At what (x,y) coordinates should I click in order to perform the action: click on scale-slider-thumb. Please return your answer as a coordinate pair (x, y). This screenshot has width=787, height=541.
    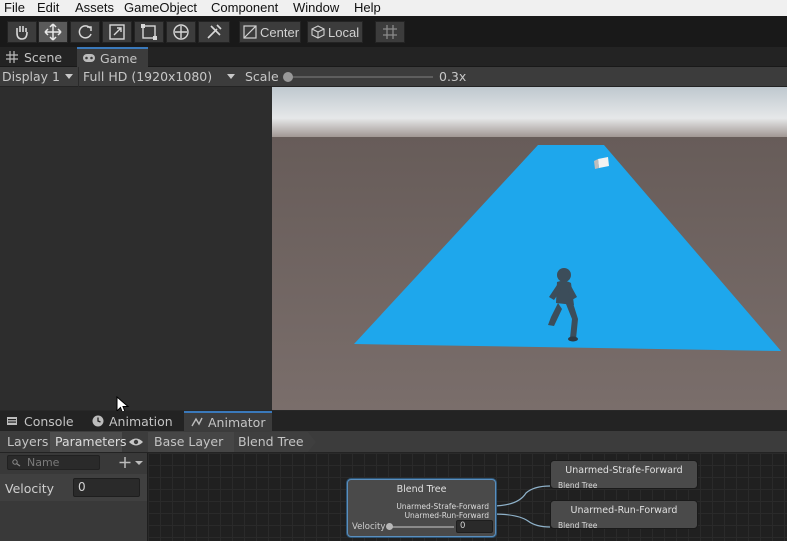
    Looking at the image, I should click on (288, 77).